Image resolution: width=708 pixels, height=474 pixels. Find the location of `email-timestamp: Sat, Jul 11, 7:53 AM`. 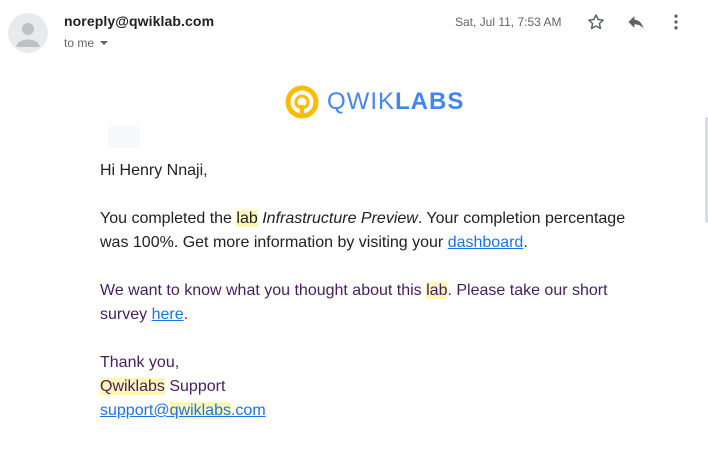

email-timestamp: Sat, Jul 11, 7:53 AM is located at coordinates (508, 22).